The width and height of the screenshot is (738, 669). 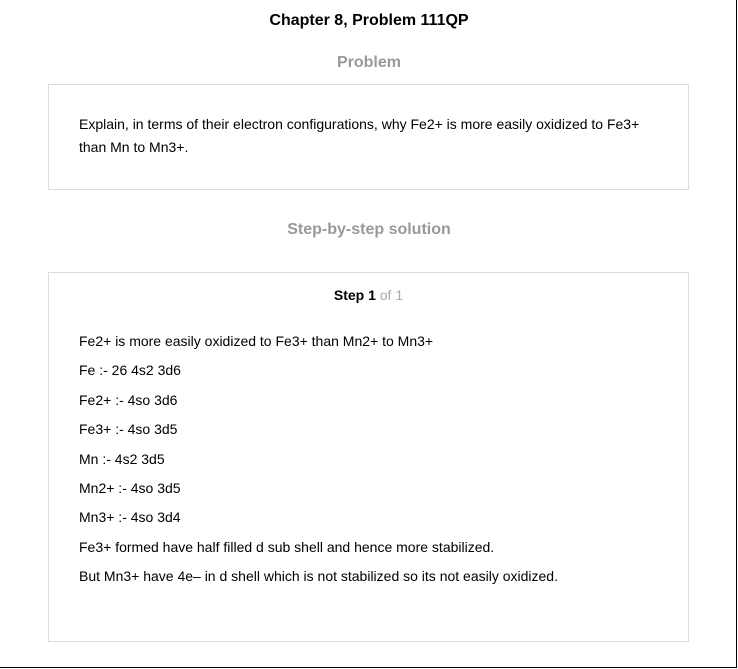 What do you see at coordinates (369, 20) in the screenshot?
I see `chapter-title: Chapter 8, Problem 111QP` at bounding box center [369, 20].